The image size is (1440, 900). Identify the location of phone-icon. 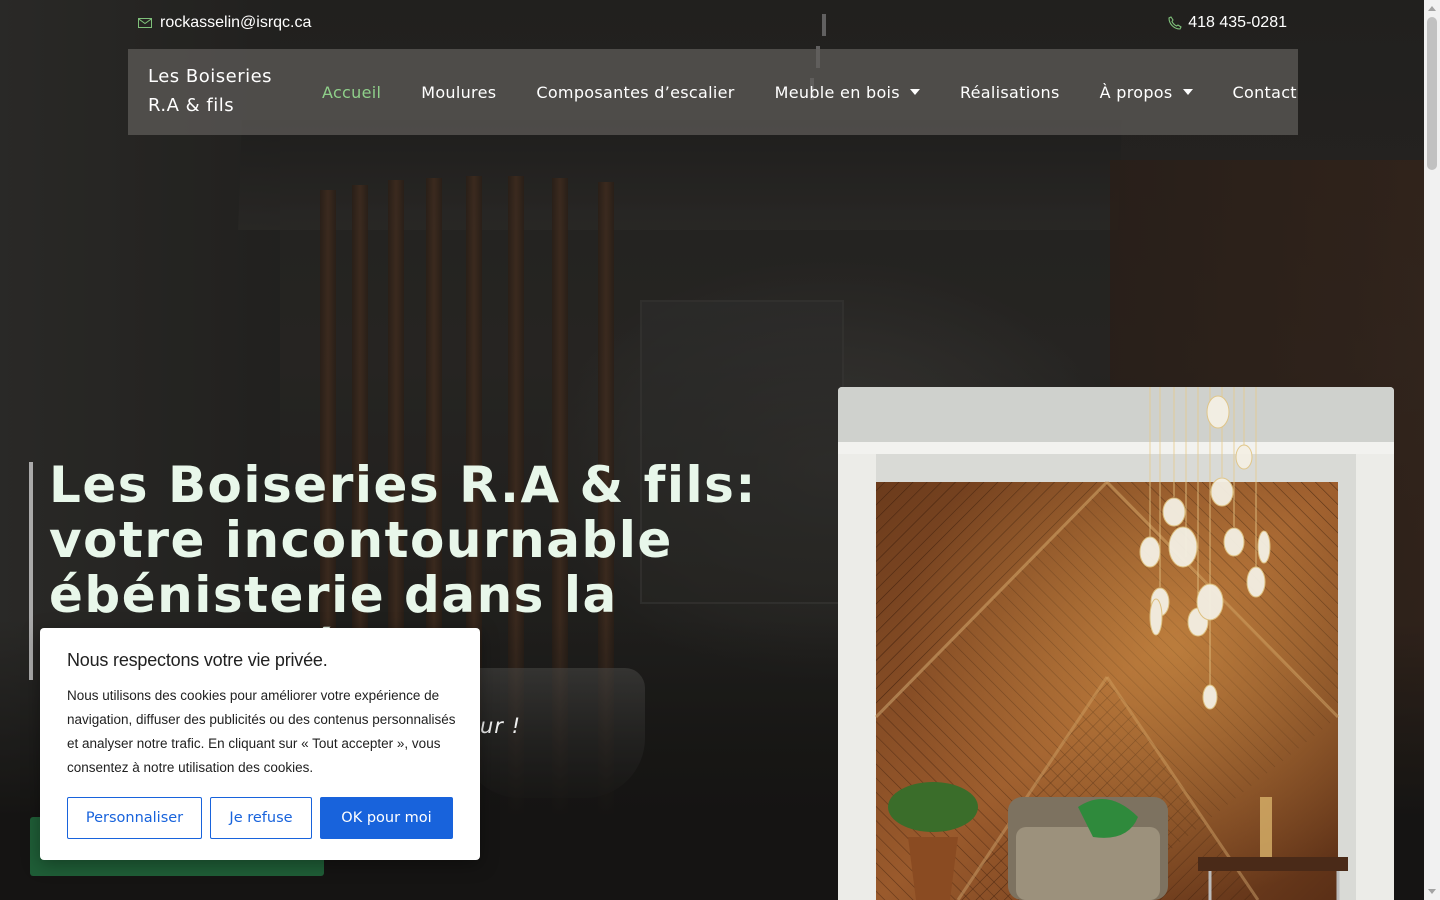
(1175, 23).